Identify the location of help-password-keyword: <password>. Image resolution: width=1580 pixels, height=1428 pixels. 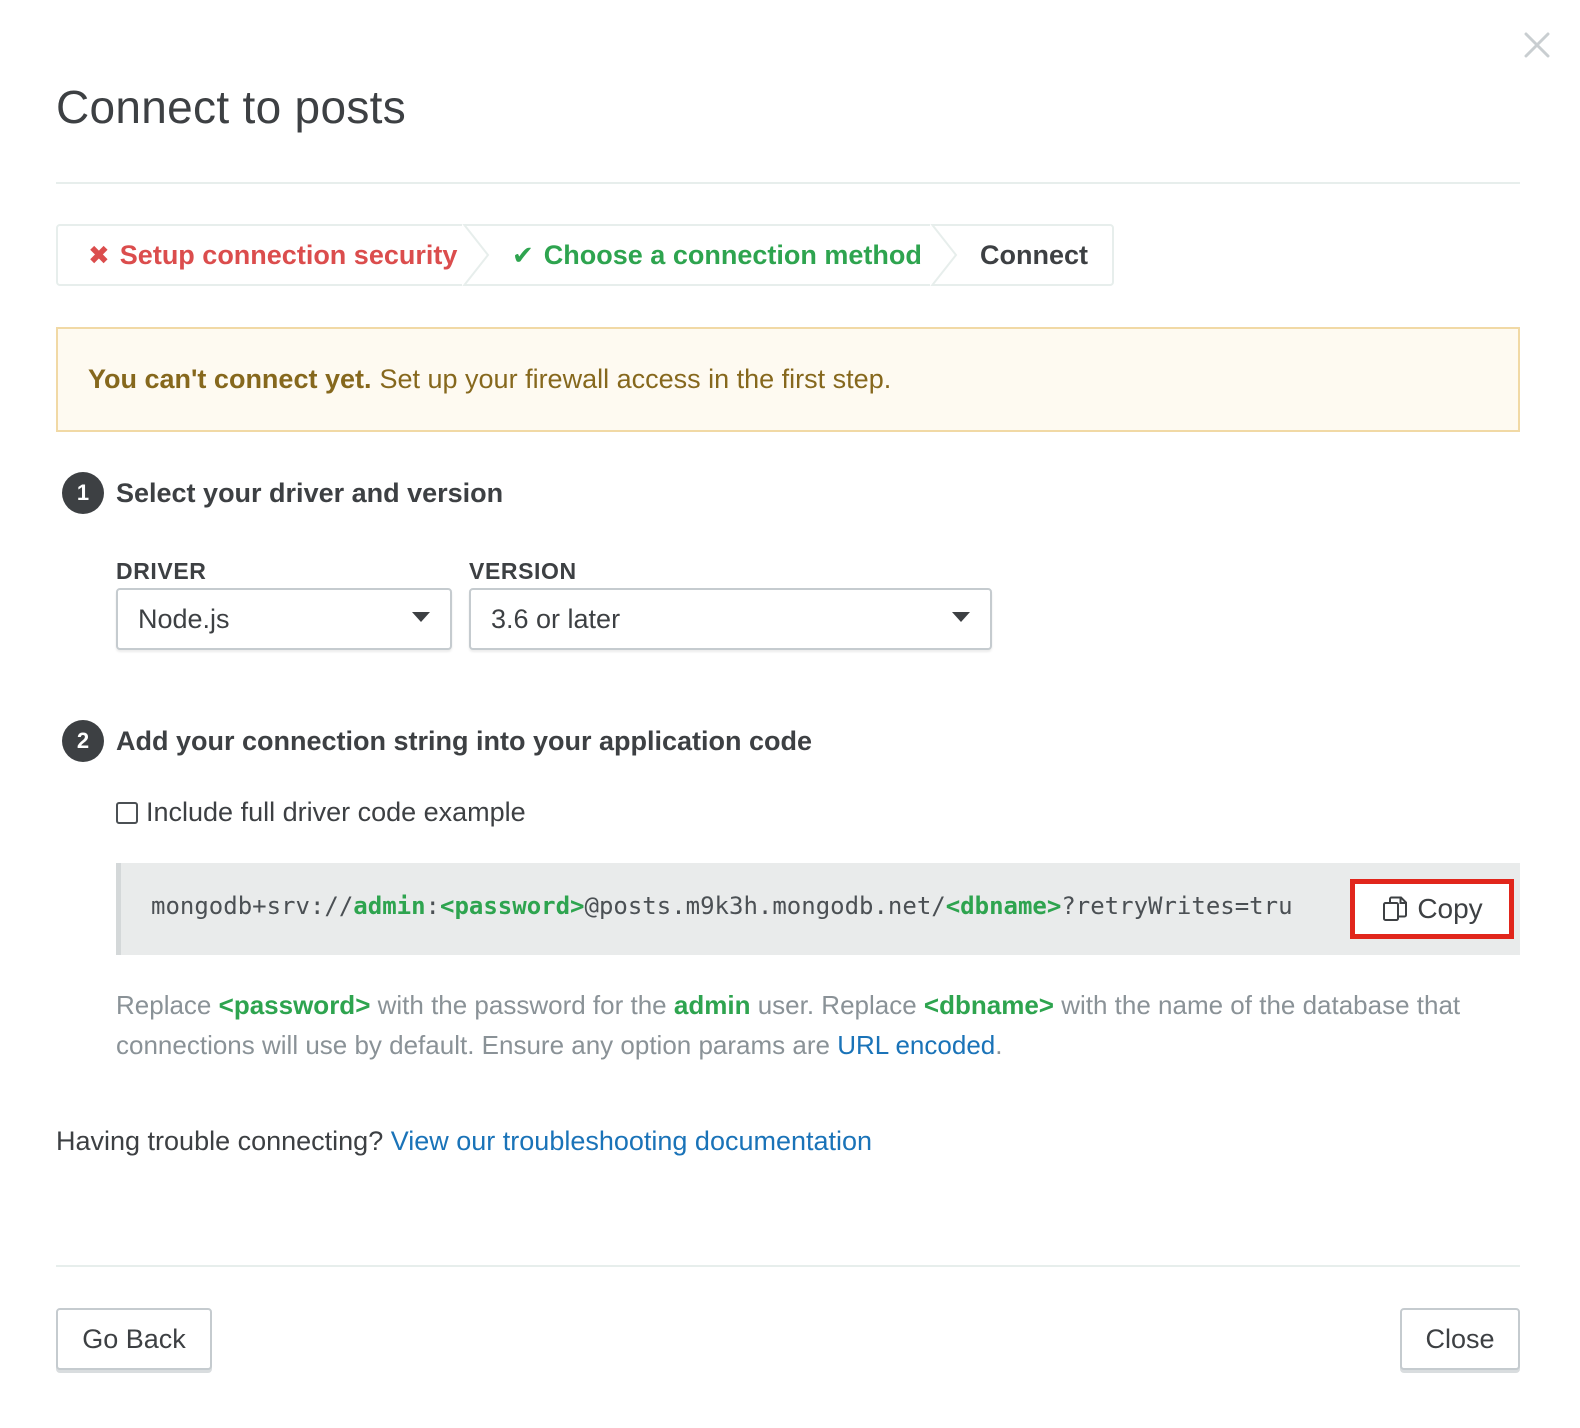
(294, 1005).